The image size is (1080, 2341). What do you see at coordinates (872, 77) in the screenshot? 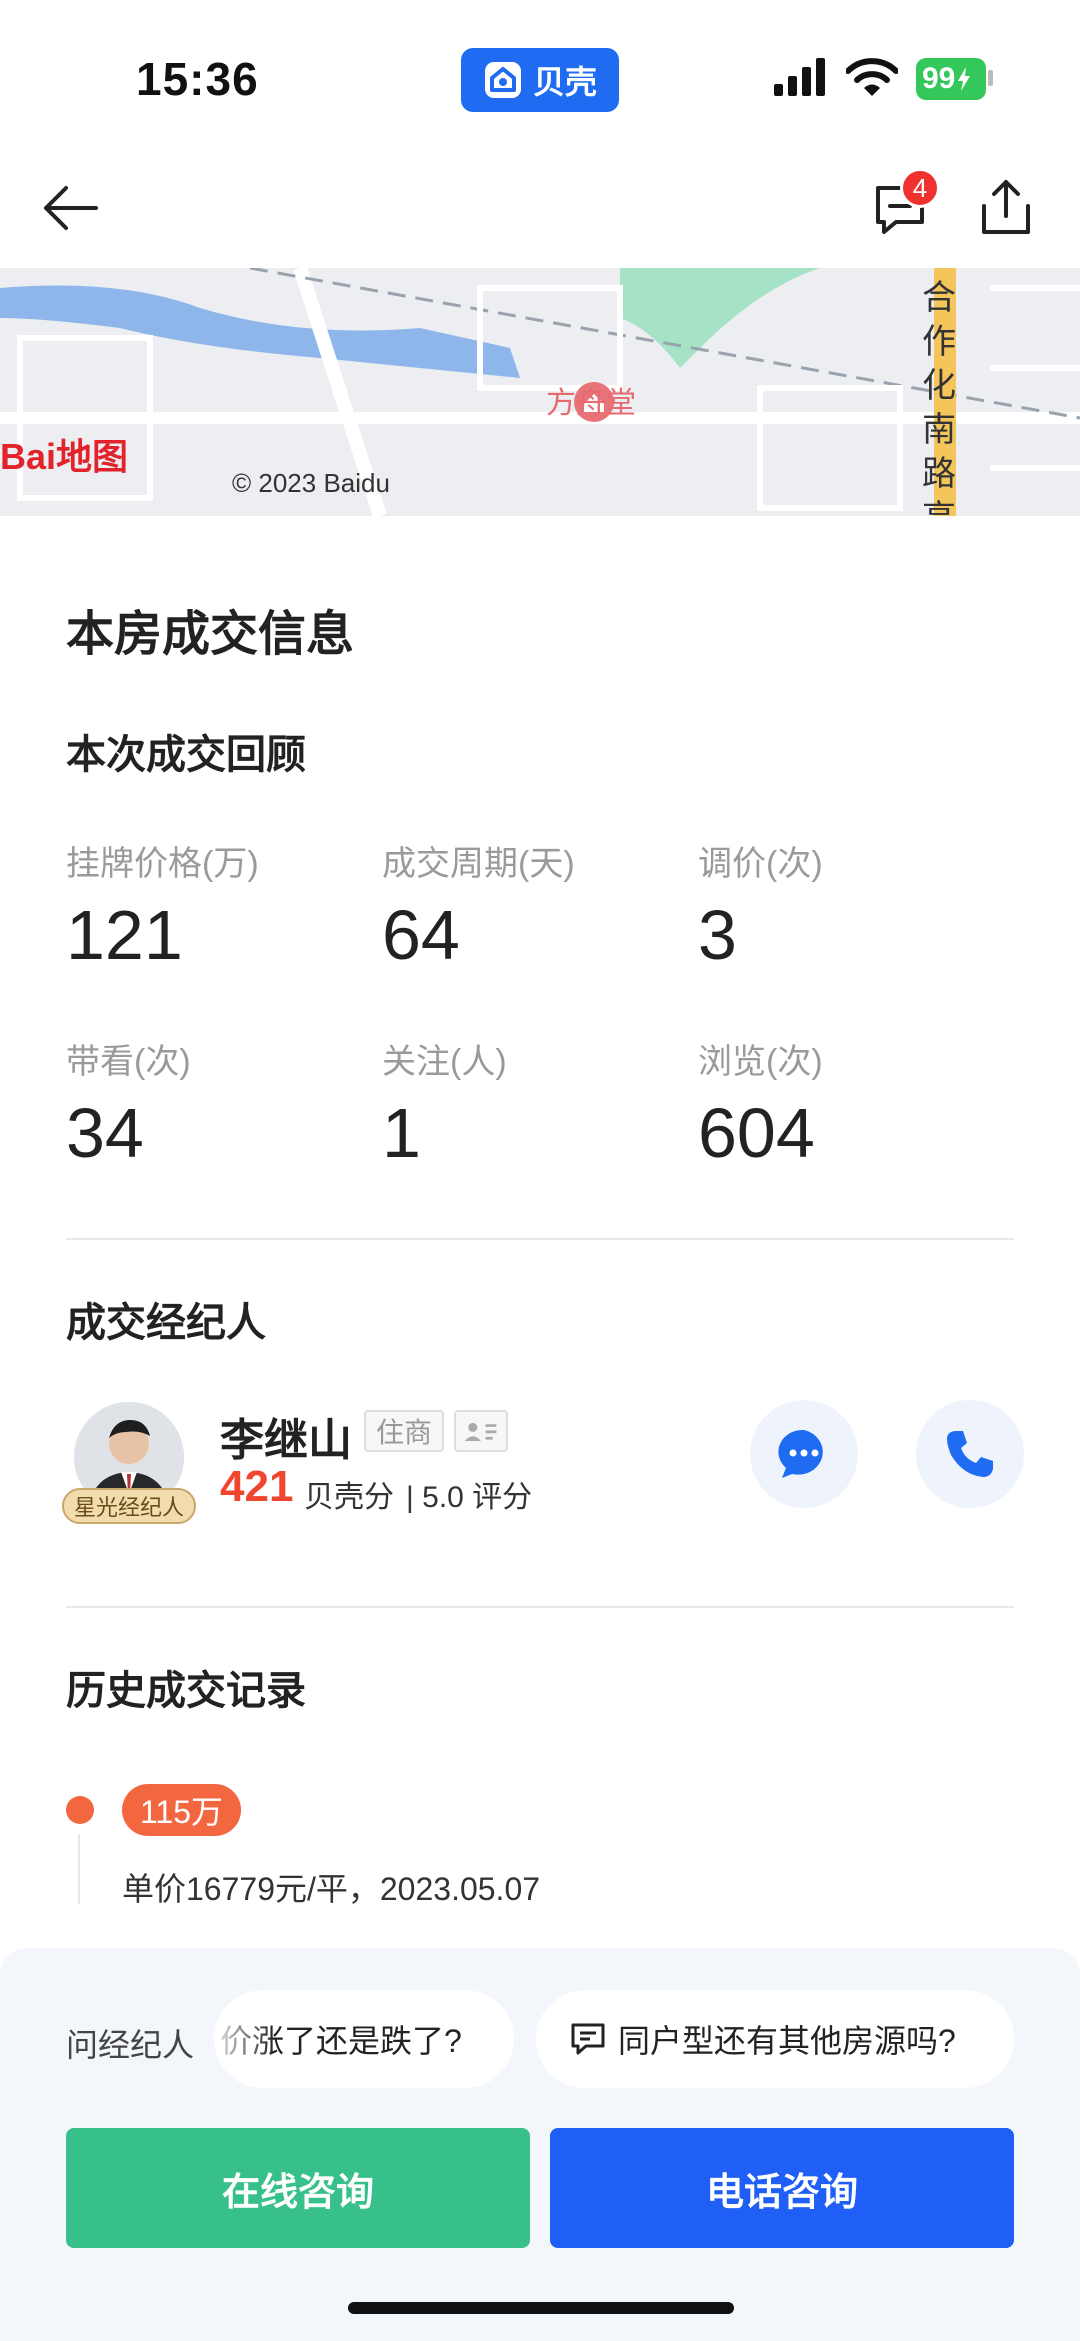
I see `wifi-icon` at bounding box center [872, 77].